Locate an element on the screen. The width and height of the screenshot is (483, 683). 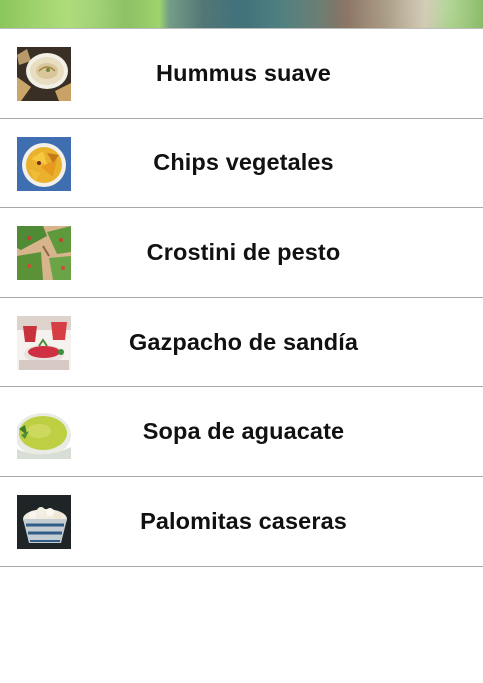
recipe-item-hummus: Hummus suave is located at coordinates (241, 74).